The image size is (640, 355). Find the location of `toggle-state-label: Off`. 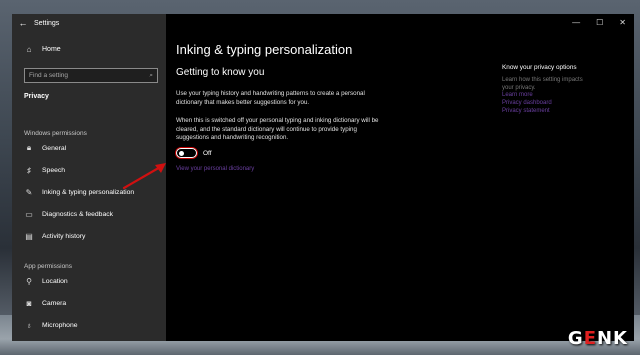

toggle-state-label: Off is located at coordinates (207, 153).